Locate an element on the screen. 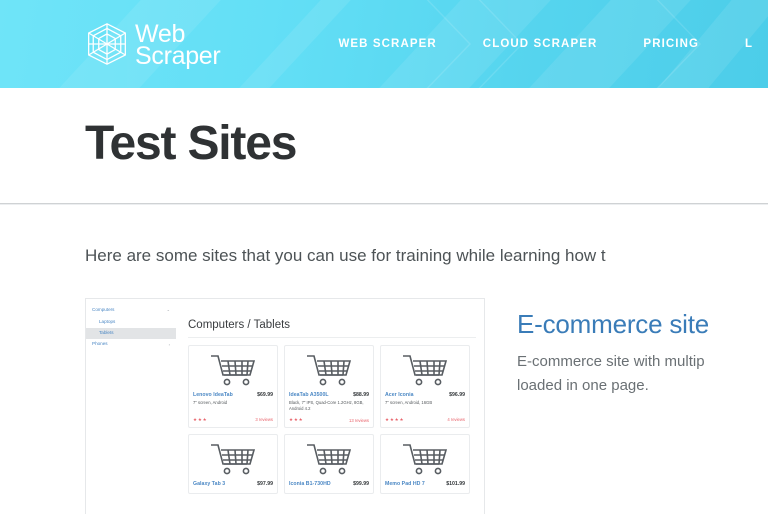  preview-sidebar-label: Phones is located at coordinates (100, 344).